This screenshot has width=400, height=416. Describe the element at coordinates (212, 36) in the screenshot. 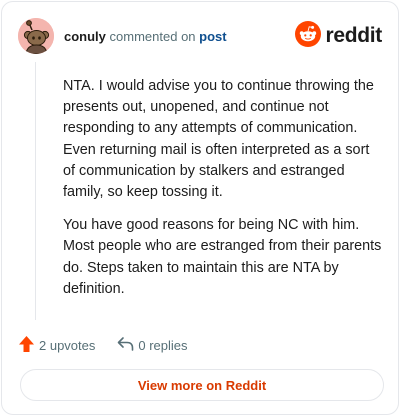

I see `post-link: post` at that location.